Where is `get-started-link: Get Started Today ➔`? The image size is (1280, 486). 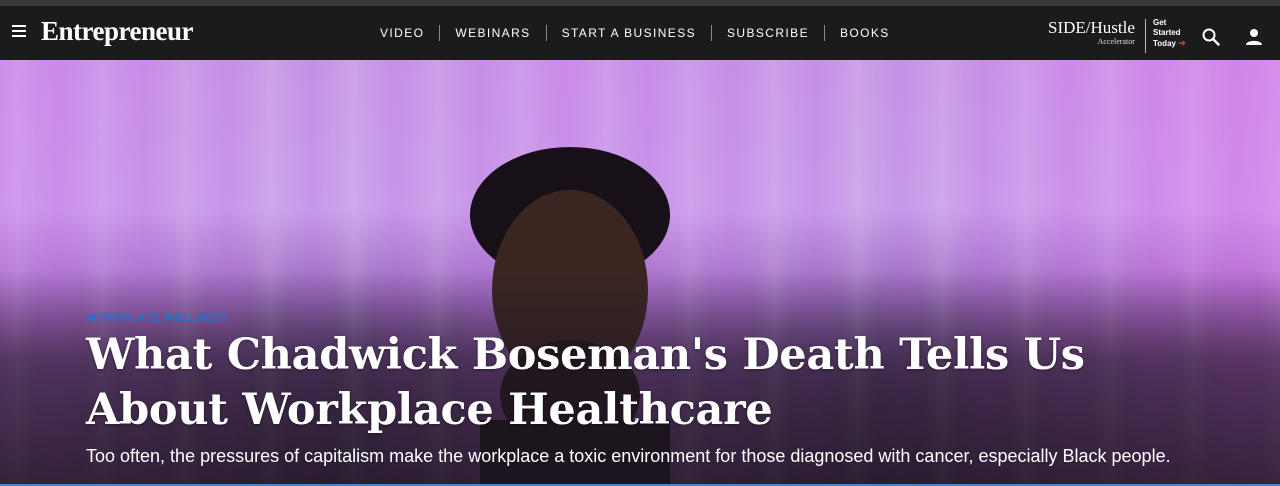 get-started-link: Get Started Today ➔ is located at coordinates (1169, 33).